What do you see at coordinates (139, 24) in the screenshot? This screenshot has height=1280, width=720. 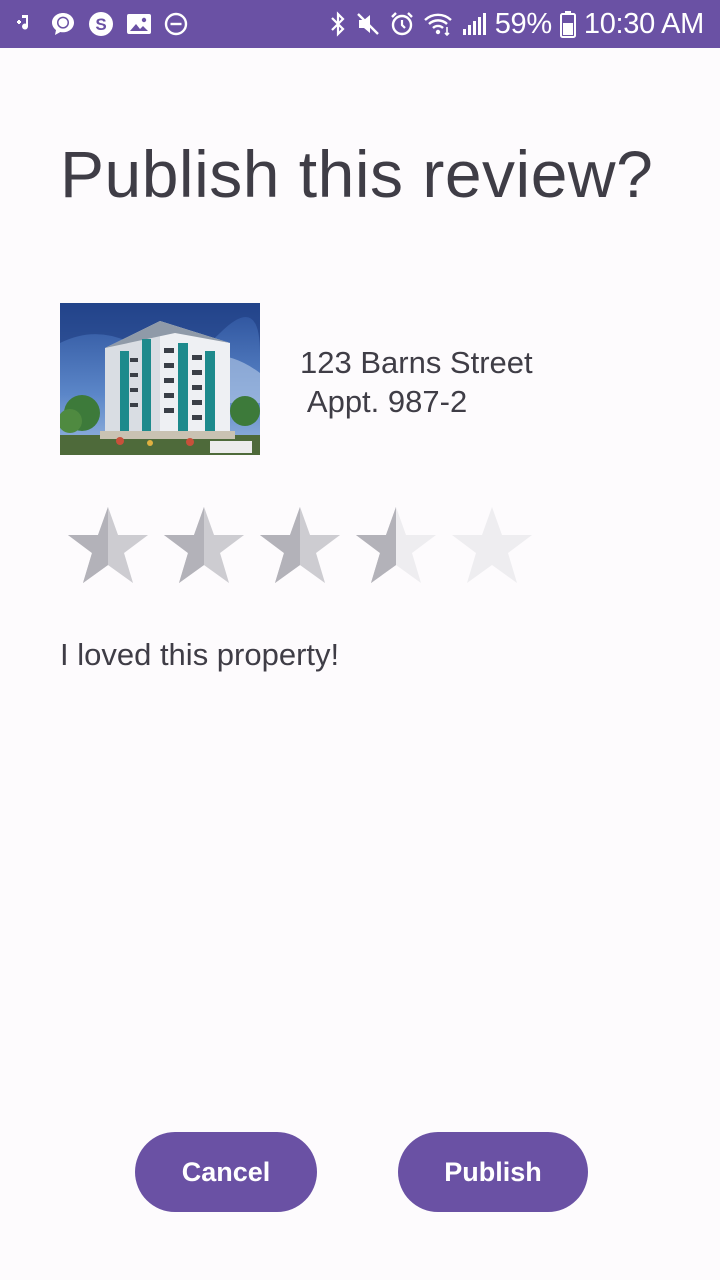 I see `image-icon` at bounding box center [139, 24].